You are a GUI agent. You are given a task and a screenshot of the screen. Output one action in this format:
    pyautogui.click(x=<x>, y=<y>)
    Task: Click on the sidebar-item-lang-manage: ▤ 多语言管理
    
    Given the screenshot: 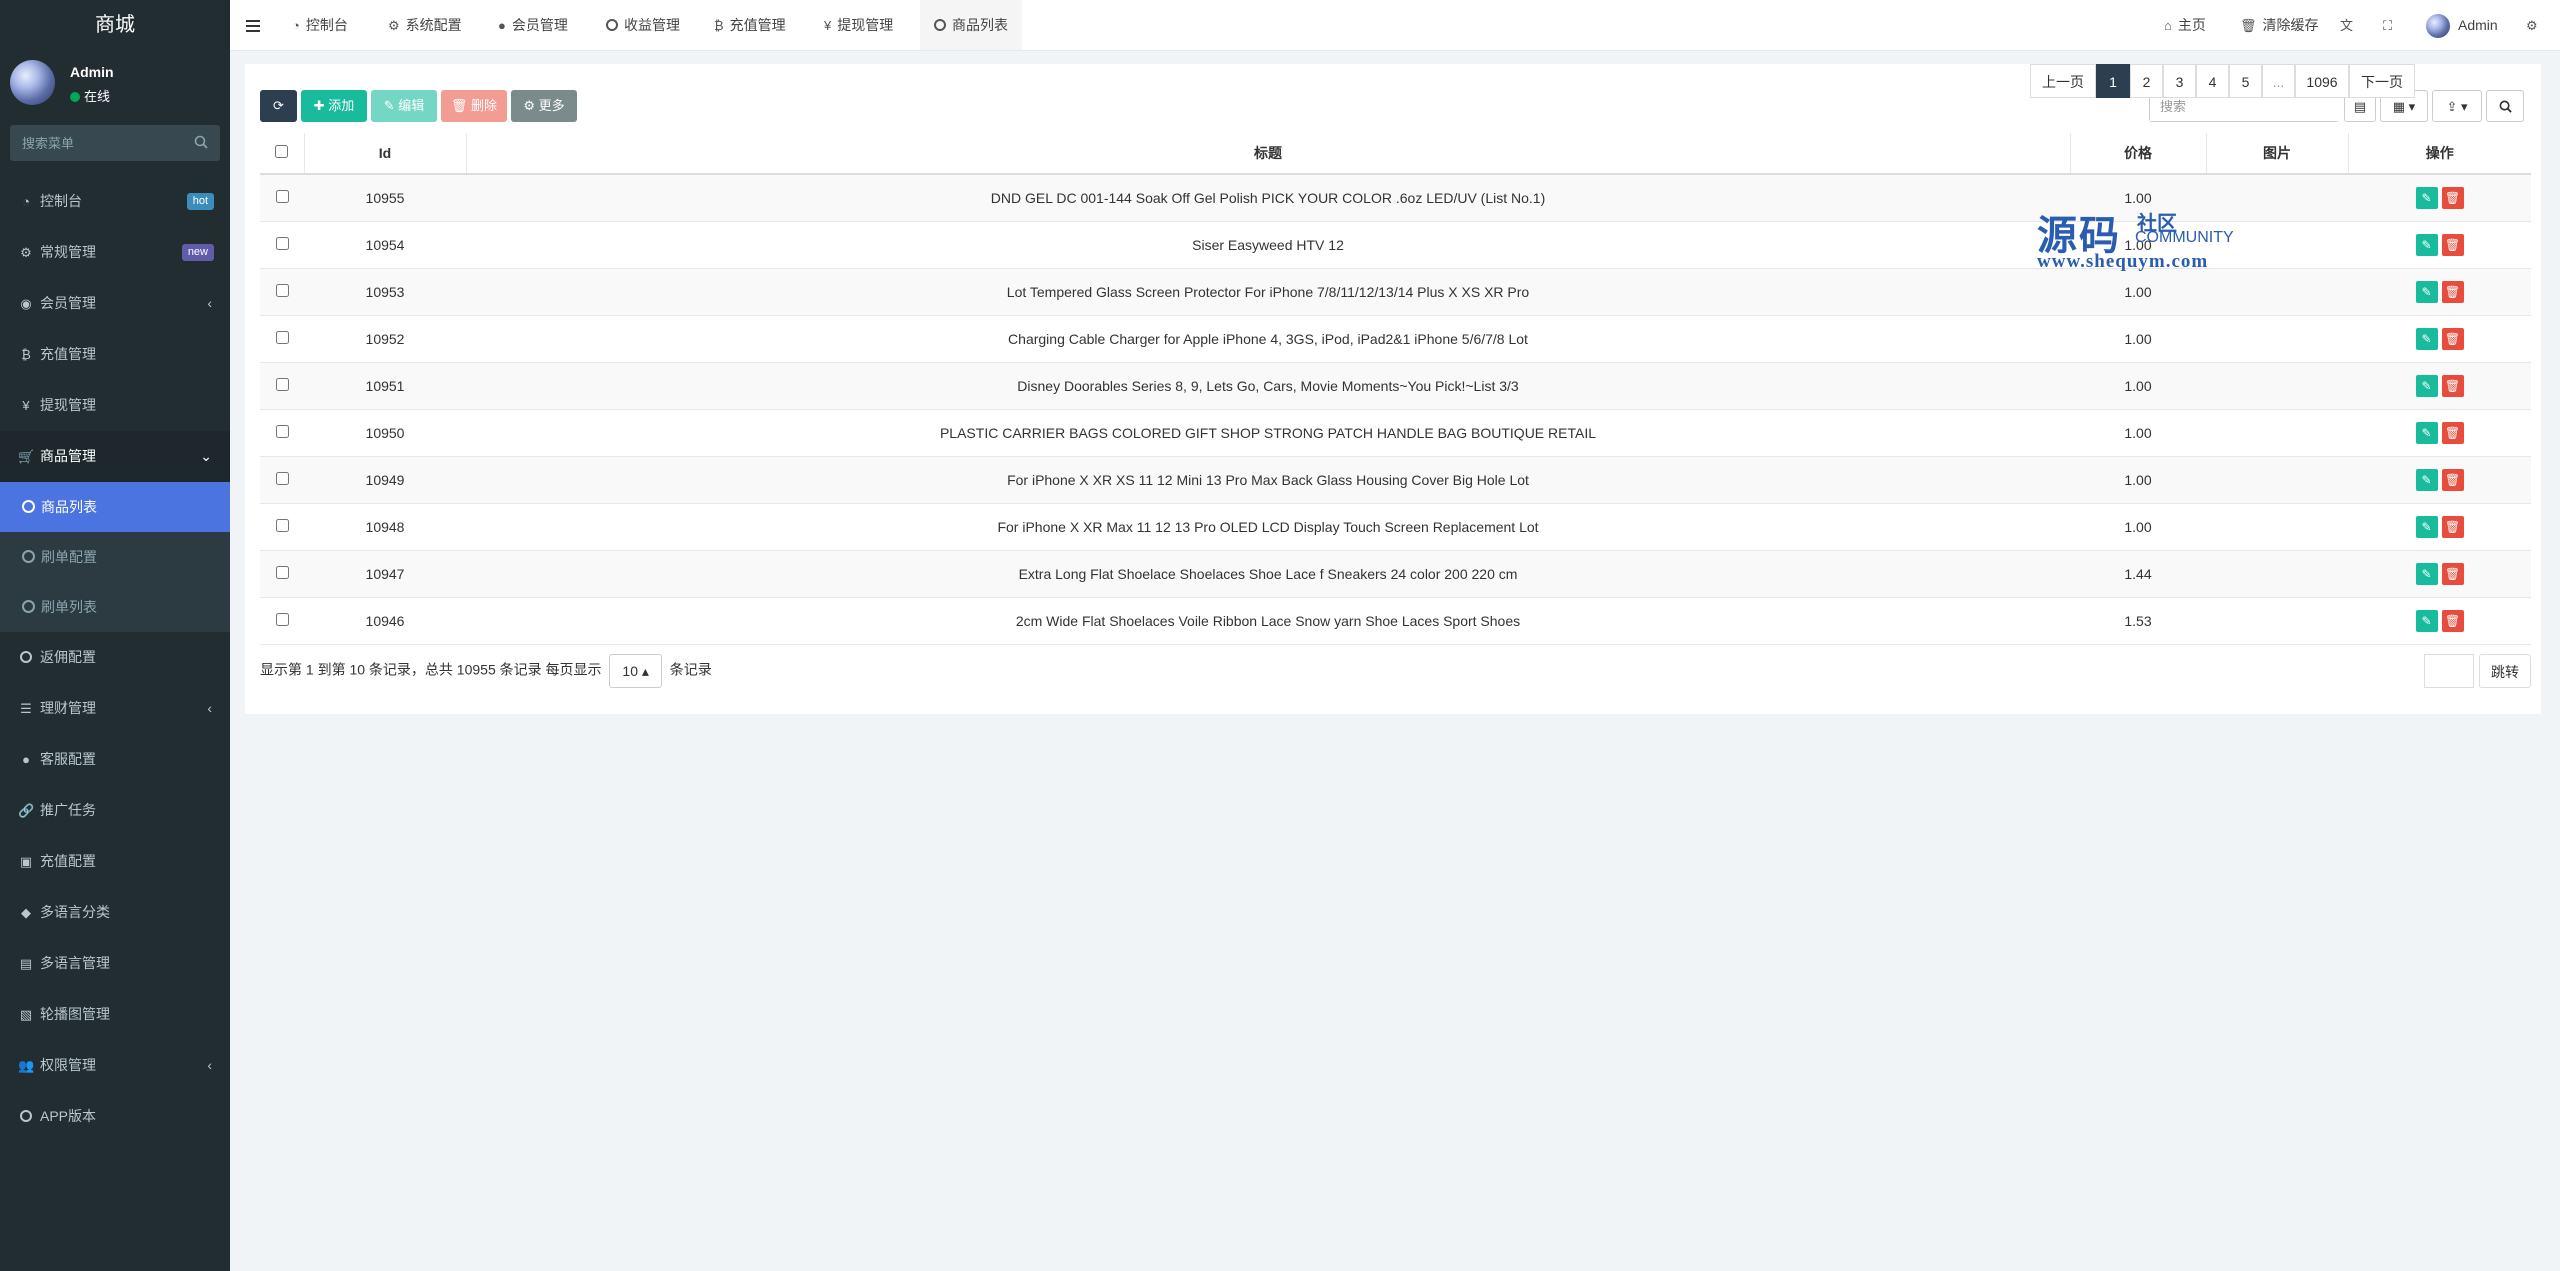 What is the action you would take?
    pyautogui.click(x=115, y=963)
    